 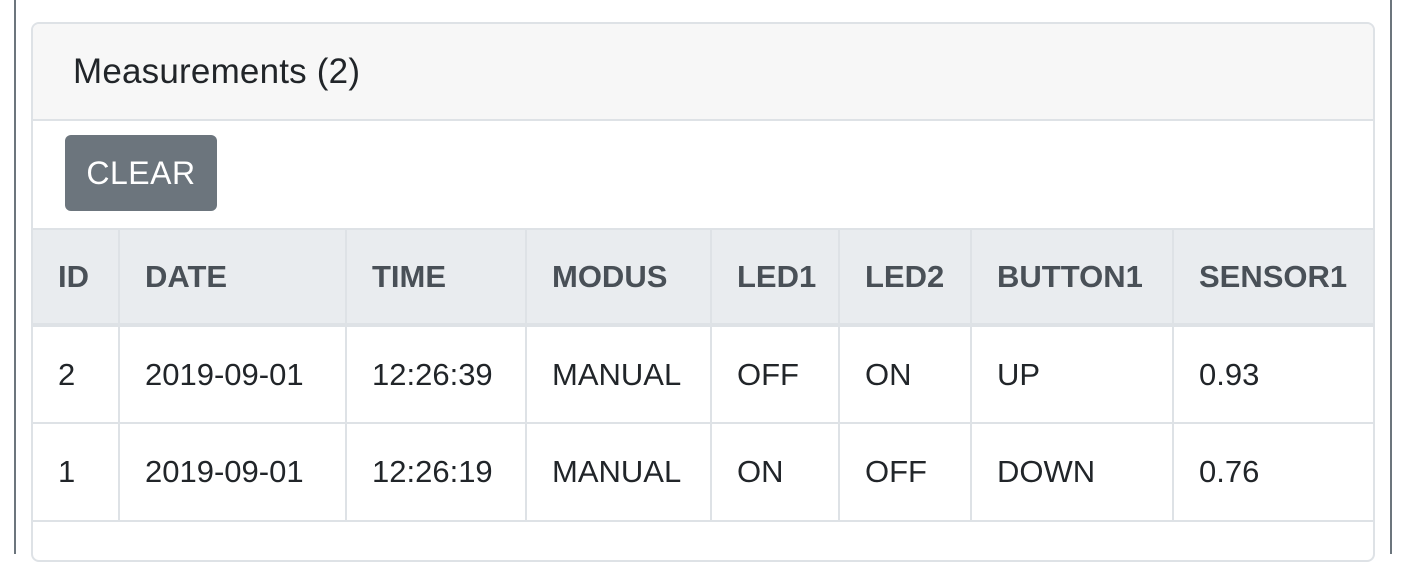 What do you see at coordinates (141, 173) in the screenshot?
I see `clear-button: CLEAR` at bounding box center [141, 173].